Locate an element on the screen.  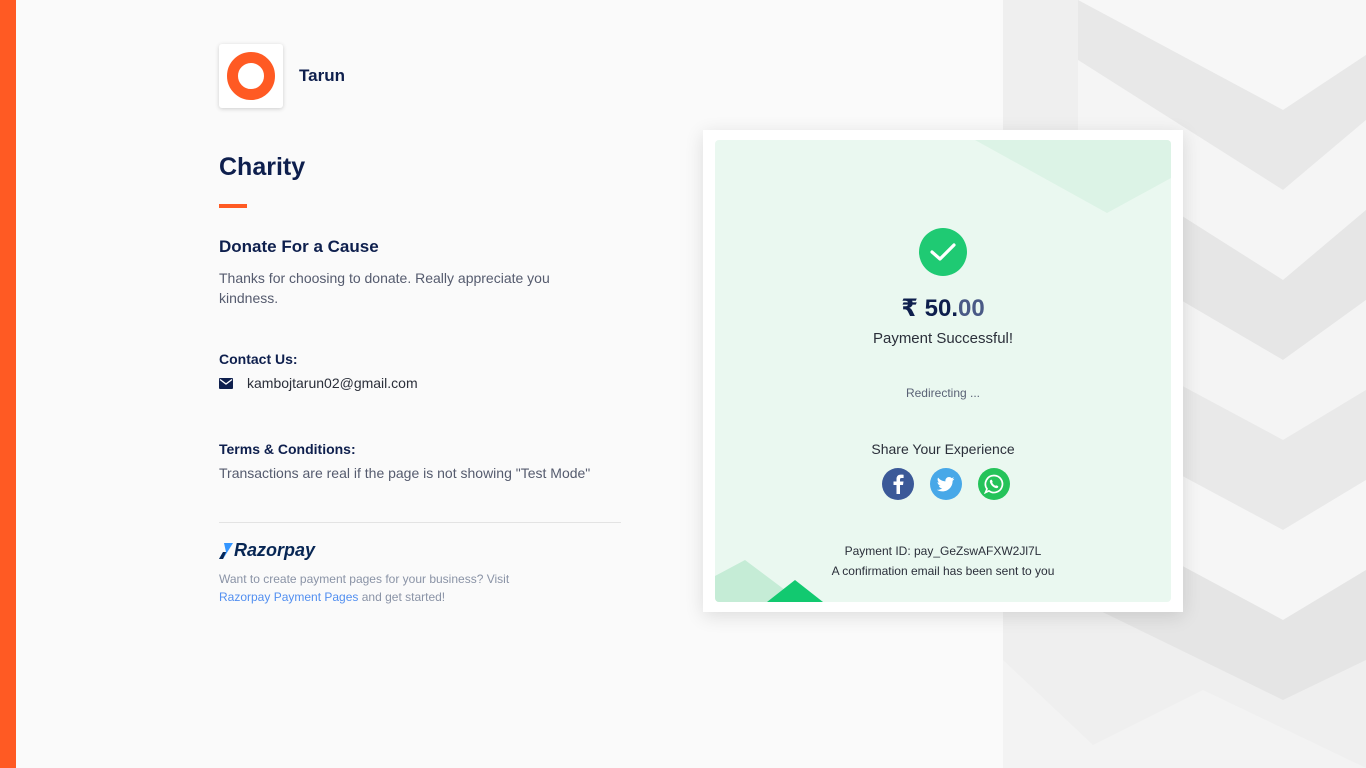
contact-heading: Contact Us: is located at coordinates (258, 359).